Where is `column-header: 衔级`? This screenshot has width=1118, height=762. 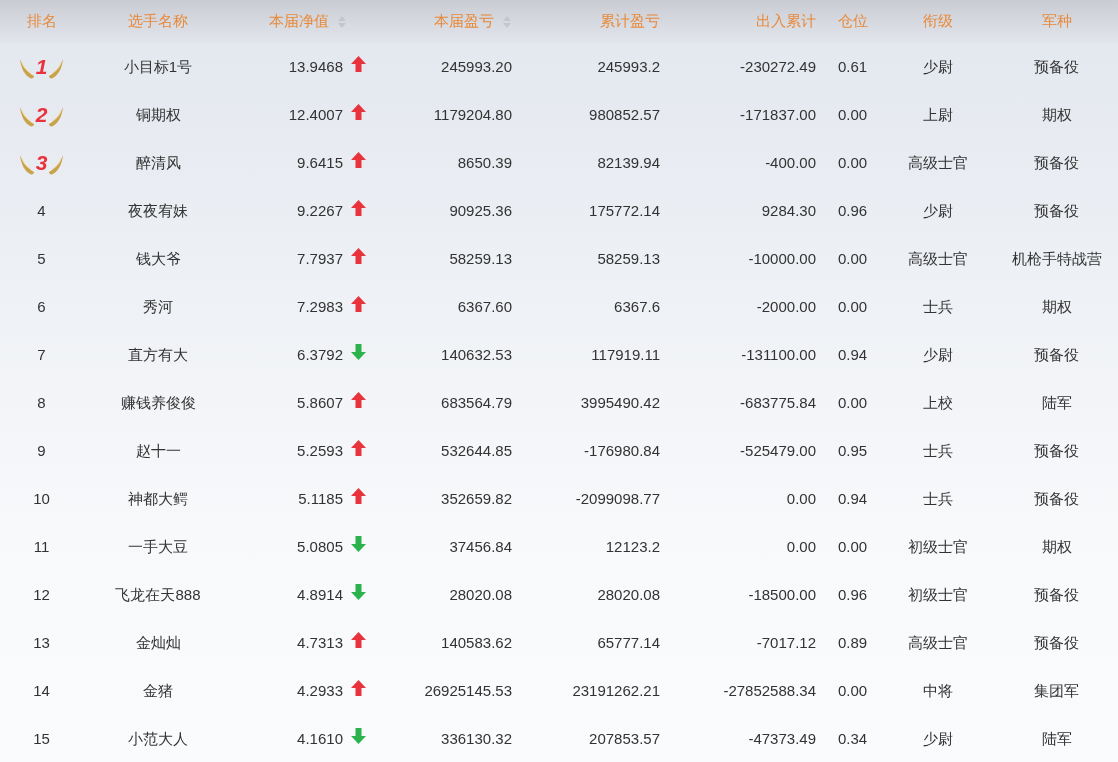
column-header: 衔级 is located at coordinates (937, 21).